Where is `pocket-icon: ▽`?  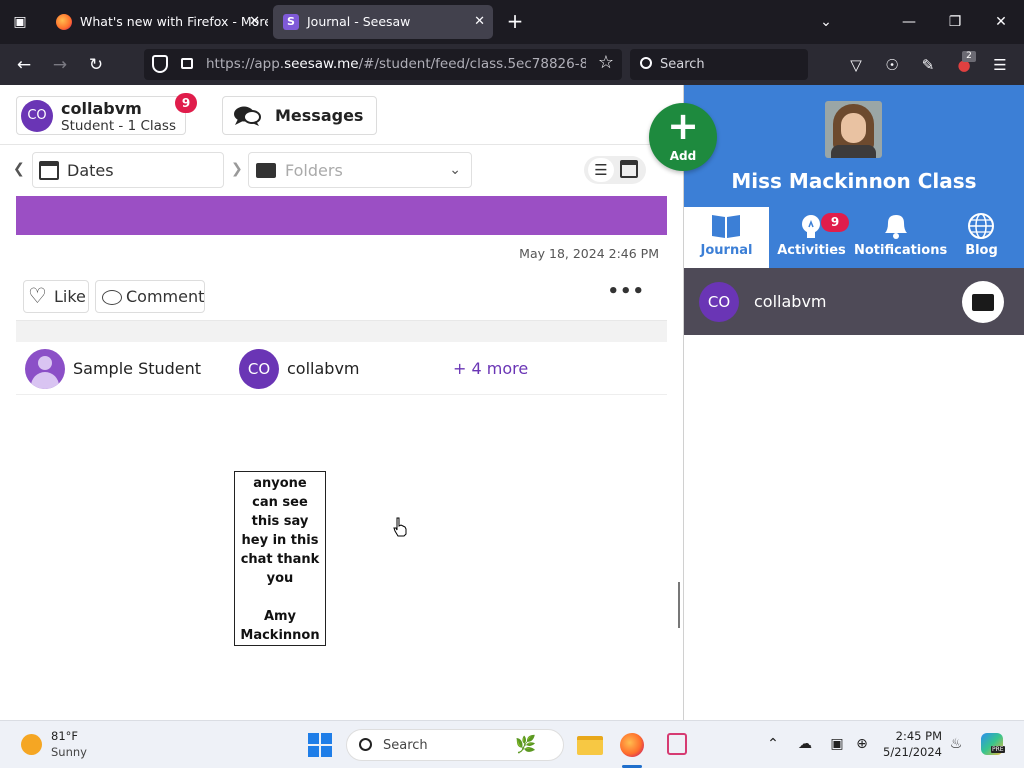
pocket-icon: ▽ is located at coordinates (856, 65).